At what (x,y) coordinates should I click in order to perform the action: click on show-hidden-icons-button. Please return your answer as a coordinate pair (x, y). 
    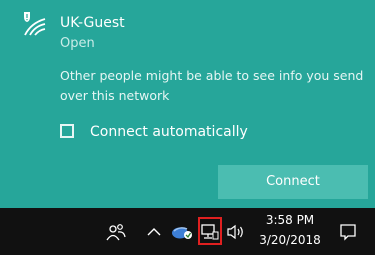
    Looking at the image, I should click on (154, 231).